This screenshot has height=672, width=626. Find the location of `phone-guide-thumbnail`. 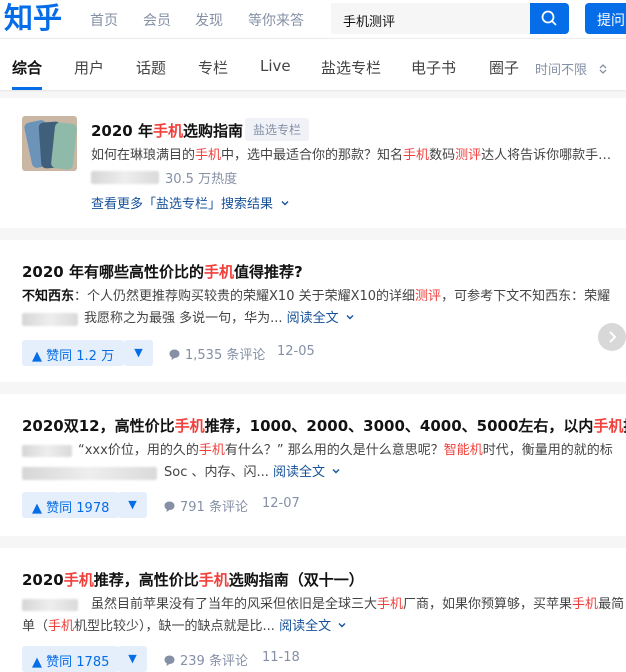

phone-guide-thumbnail is located at coordinates (49, 143).